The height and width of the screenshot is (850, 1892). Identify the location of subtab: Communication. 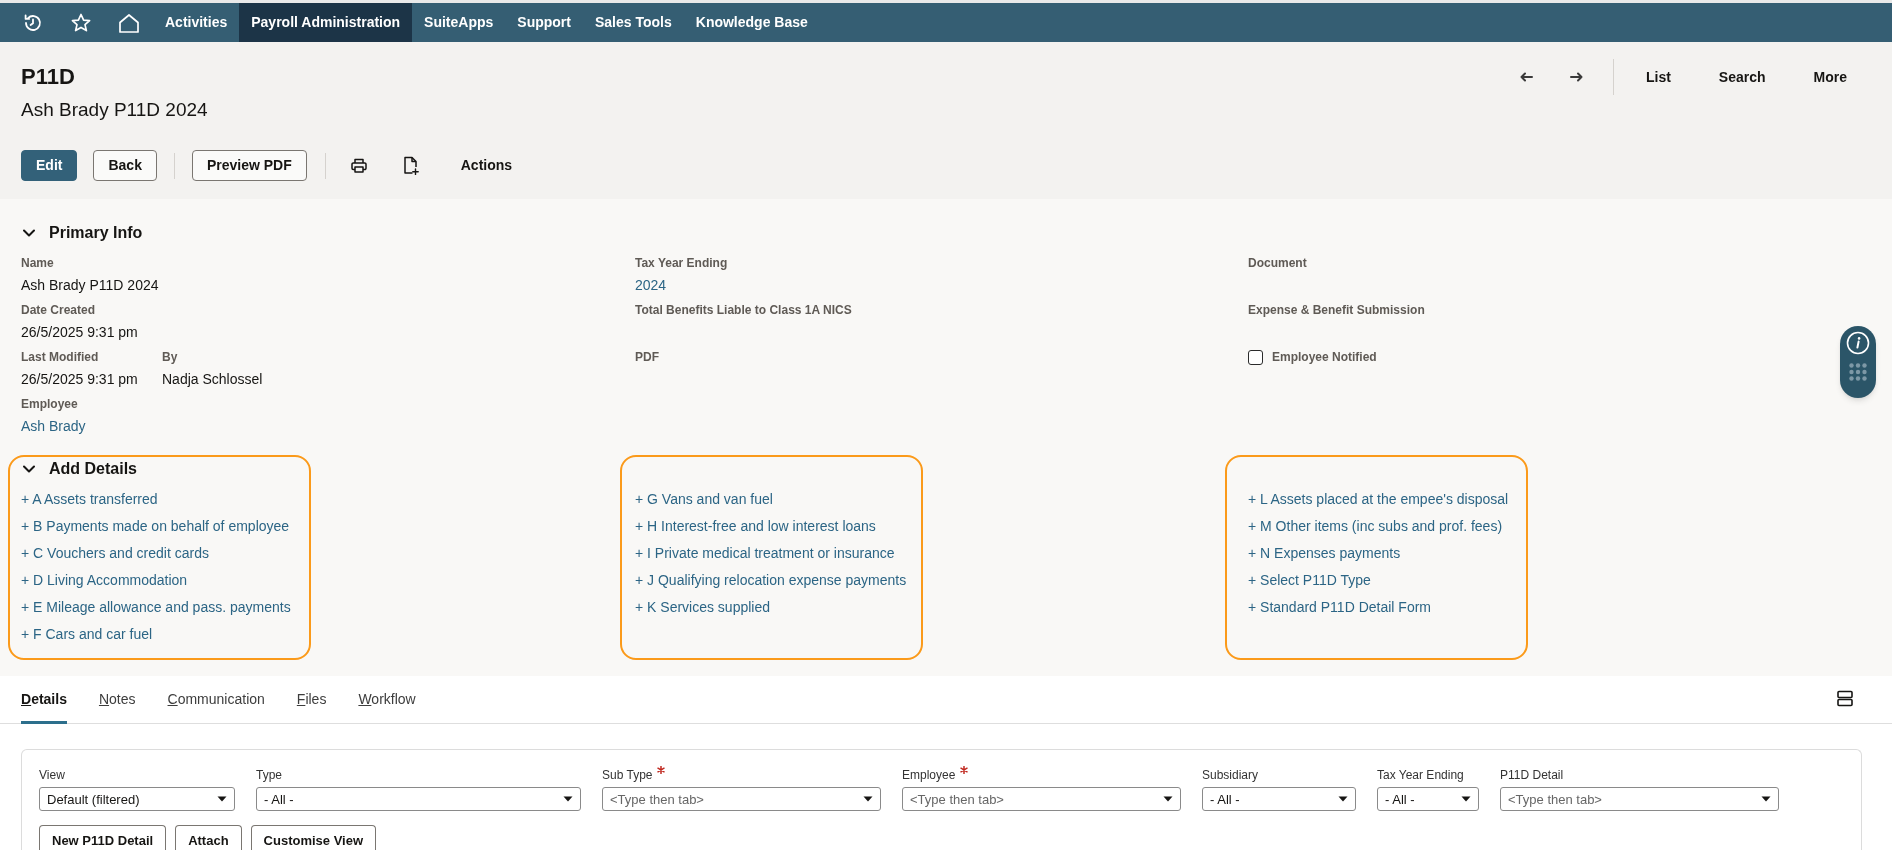
(216, 700).